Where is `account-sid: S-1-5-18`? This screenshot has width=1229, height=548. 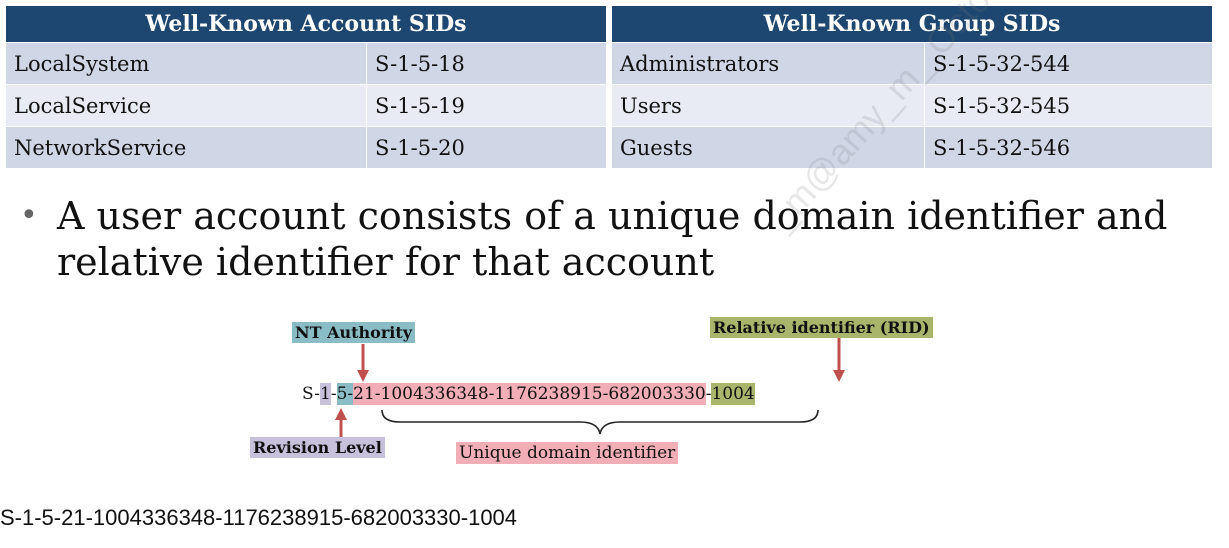
account-sid: S-1-5-18 is located at coordinates (486, 63).